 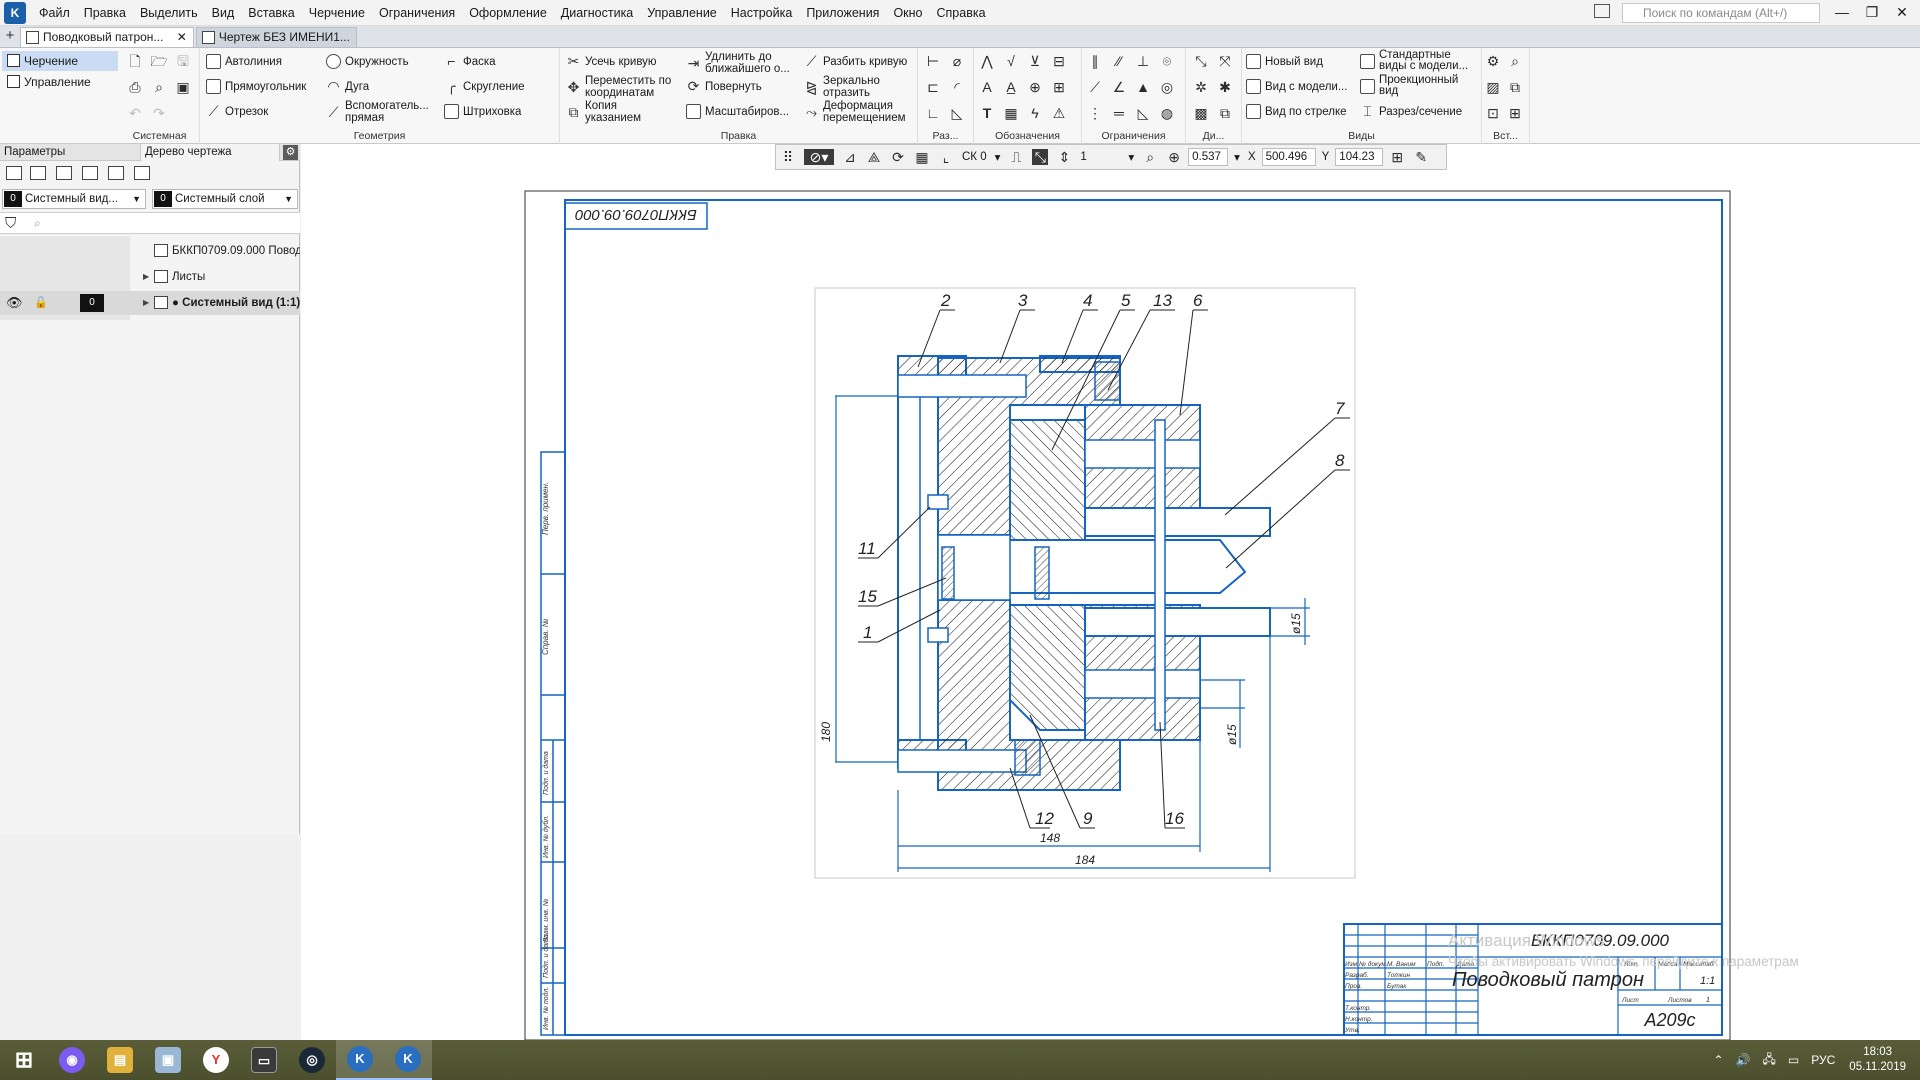 What do you see at coordinates (244, 61) in the screenshot?
I see `autoline-button: Автолиния` at bounding box center [244, 61].